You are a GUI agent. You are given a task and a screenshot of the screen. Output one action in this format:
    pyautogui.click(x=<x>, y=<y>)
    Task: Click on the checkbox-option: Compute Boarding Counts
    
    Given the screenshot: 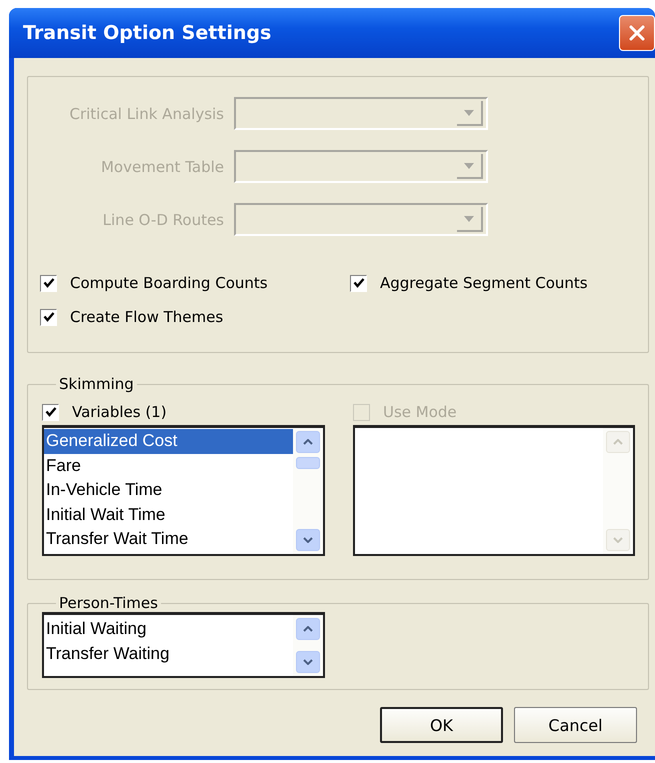 What is the action you would take?
    pyautogui.click(x=195, y=283)
    